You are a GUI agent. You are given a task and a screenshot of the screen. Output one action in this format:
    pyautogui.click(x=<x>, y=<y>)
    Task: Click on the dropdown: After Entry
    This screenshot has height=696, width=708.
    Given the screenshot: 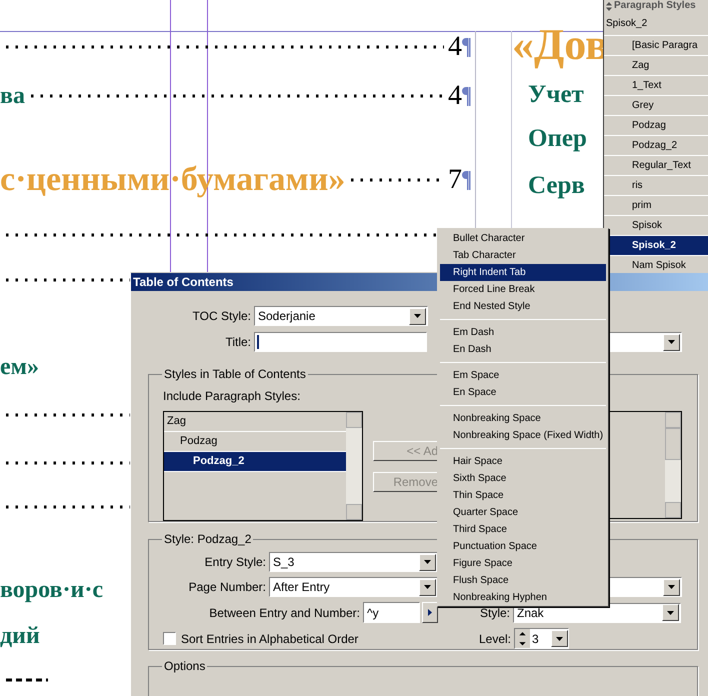 What is the action you would take?
    pyautogui.click(x=353, y=587)
    